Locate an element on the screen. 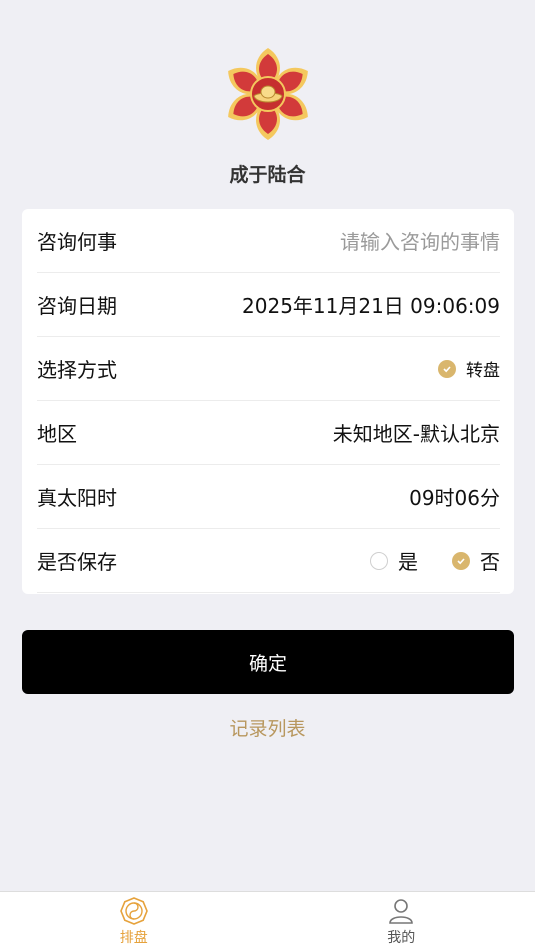 Image resolution: width=535 pixels, height=951 pixels. date-row: 咨询日期 2025年11月21日 09:06:09 is located at coordinates (268, 305).